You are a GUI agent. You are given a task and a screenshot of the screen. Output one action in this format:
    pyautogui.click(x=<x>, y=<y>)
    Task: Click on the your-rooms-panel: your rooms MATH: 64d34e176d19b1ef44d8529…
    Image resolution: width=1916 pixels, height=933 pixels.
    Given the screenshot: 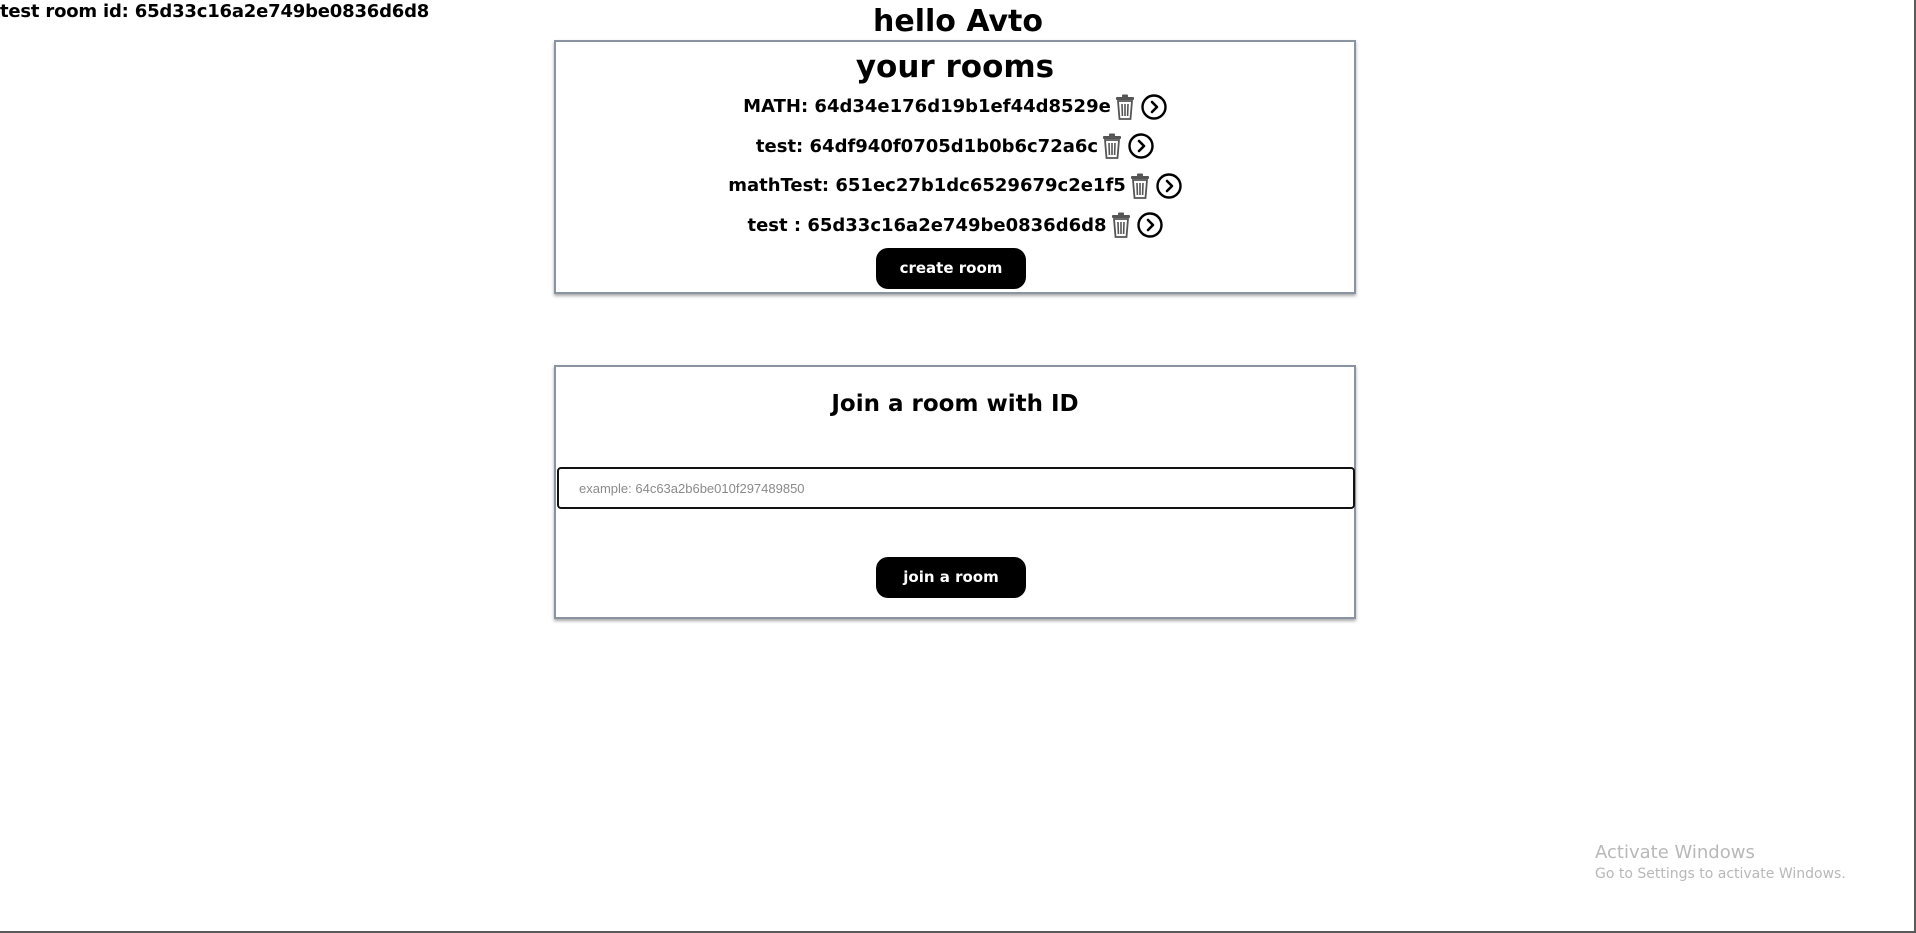 What is the action you would take?
    pyautogui.click(x=955, y=167)
    